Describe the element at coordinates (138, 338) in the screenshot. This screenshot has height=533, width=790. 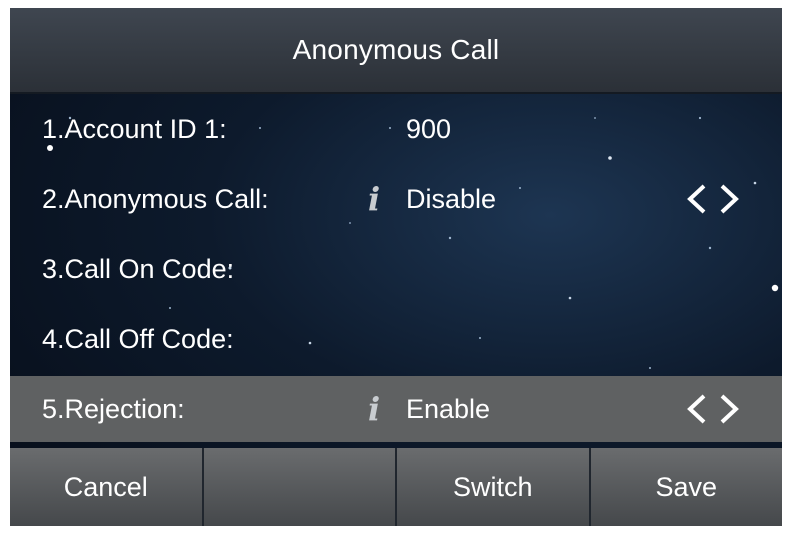
I see `setting-label: 4.Call Off Code:` at that location.